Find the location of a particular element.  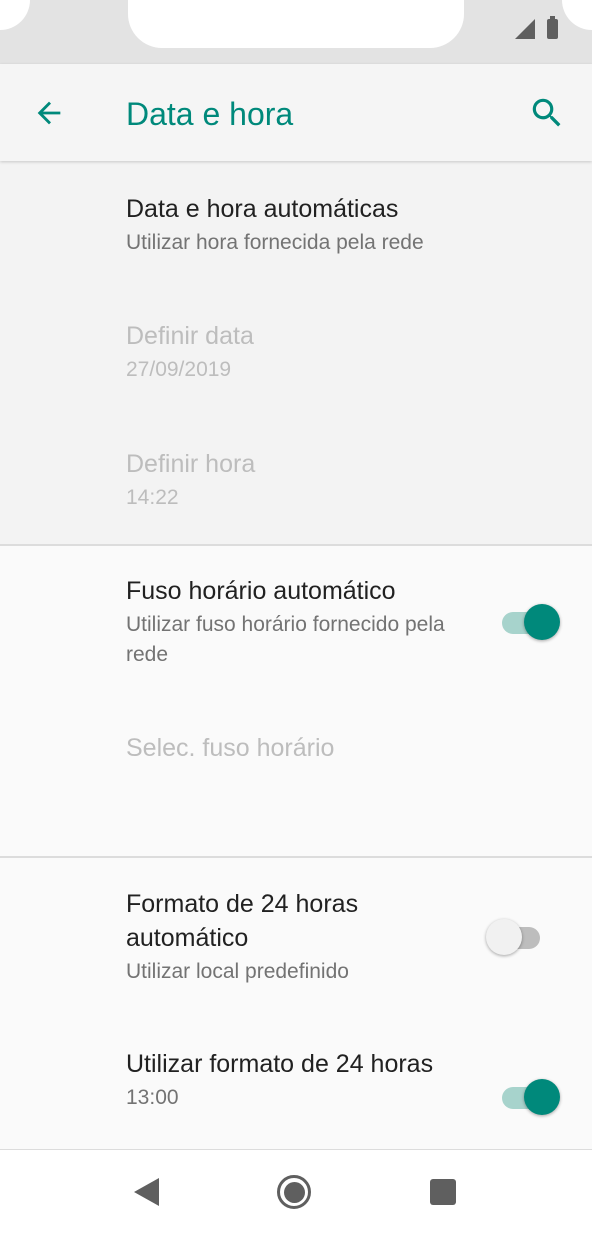

search-button is located at coordinates (547, 113).